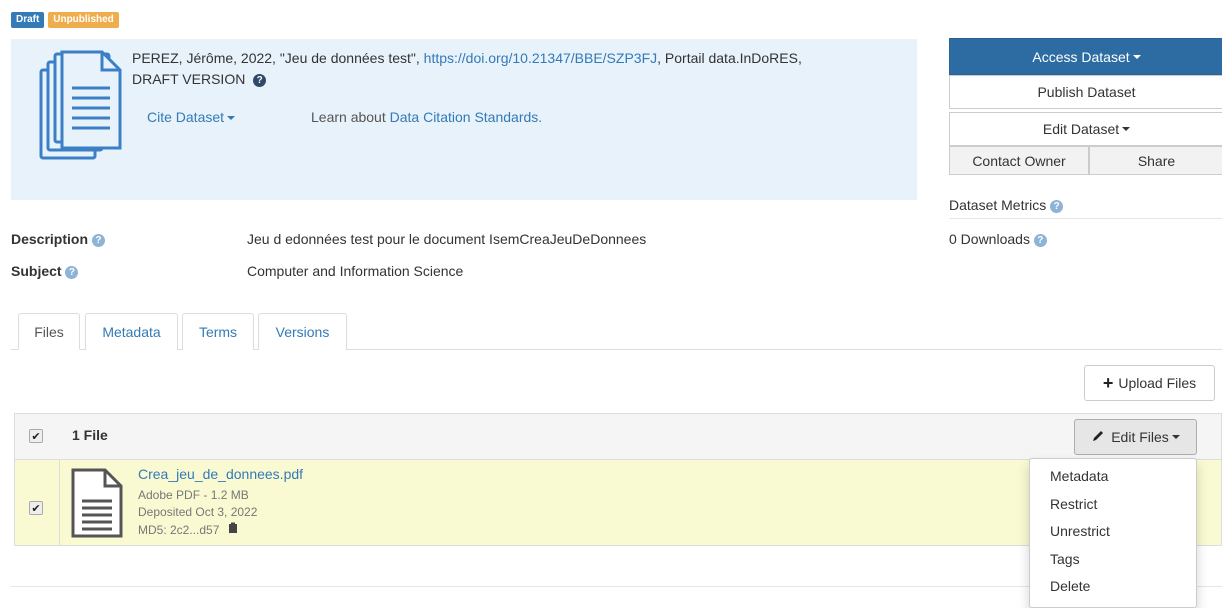 The height and width of the screenshot is (608, 1222). Describe the element at coordinates (1113, 587) in the screenshot. I see `menu-item-delete: Delete` at that location.